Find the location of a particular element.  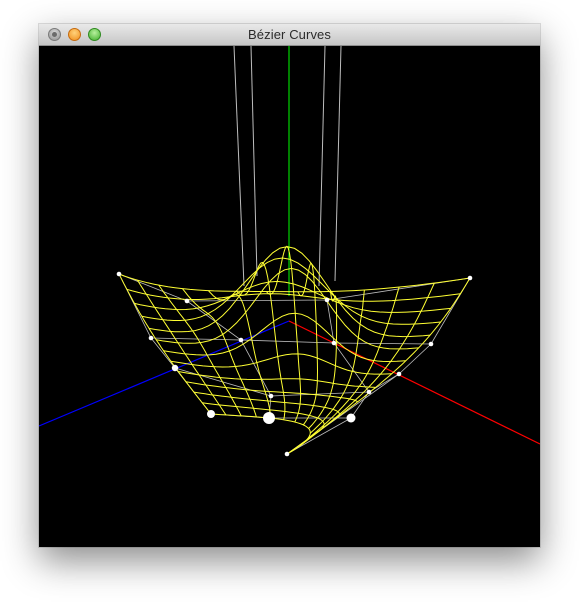

window-title: Bézier Curves is located at coordinates (289, 34).